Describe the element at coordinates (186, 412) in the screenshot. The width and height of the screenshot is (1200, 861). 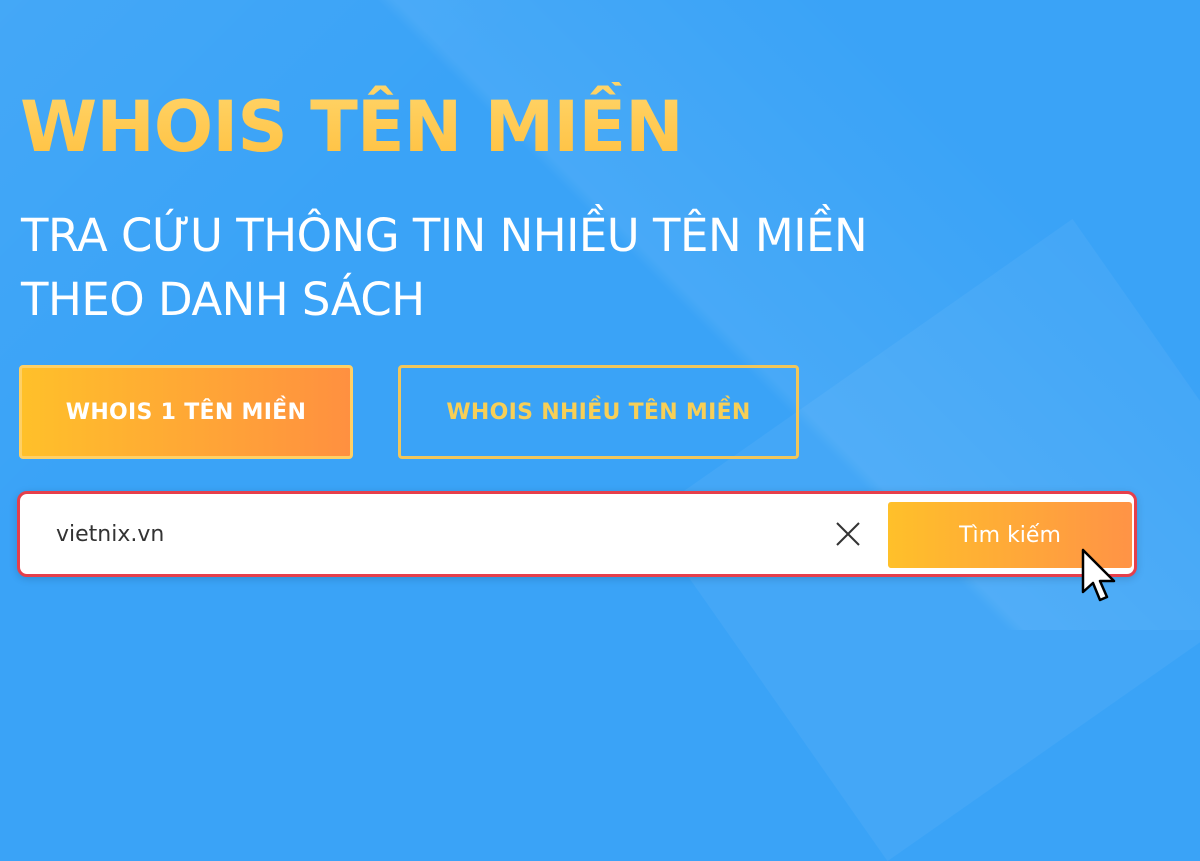
I see `tab-whois-single: WHOIS 1 TÊN MIỀN` at that location.